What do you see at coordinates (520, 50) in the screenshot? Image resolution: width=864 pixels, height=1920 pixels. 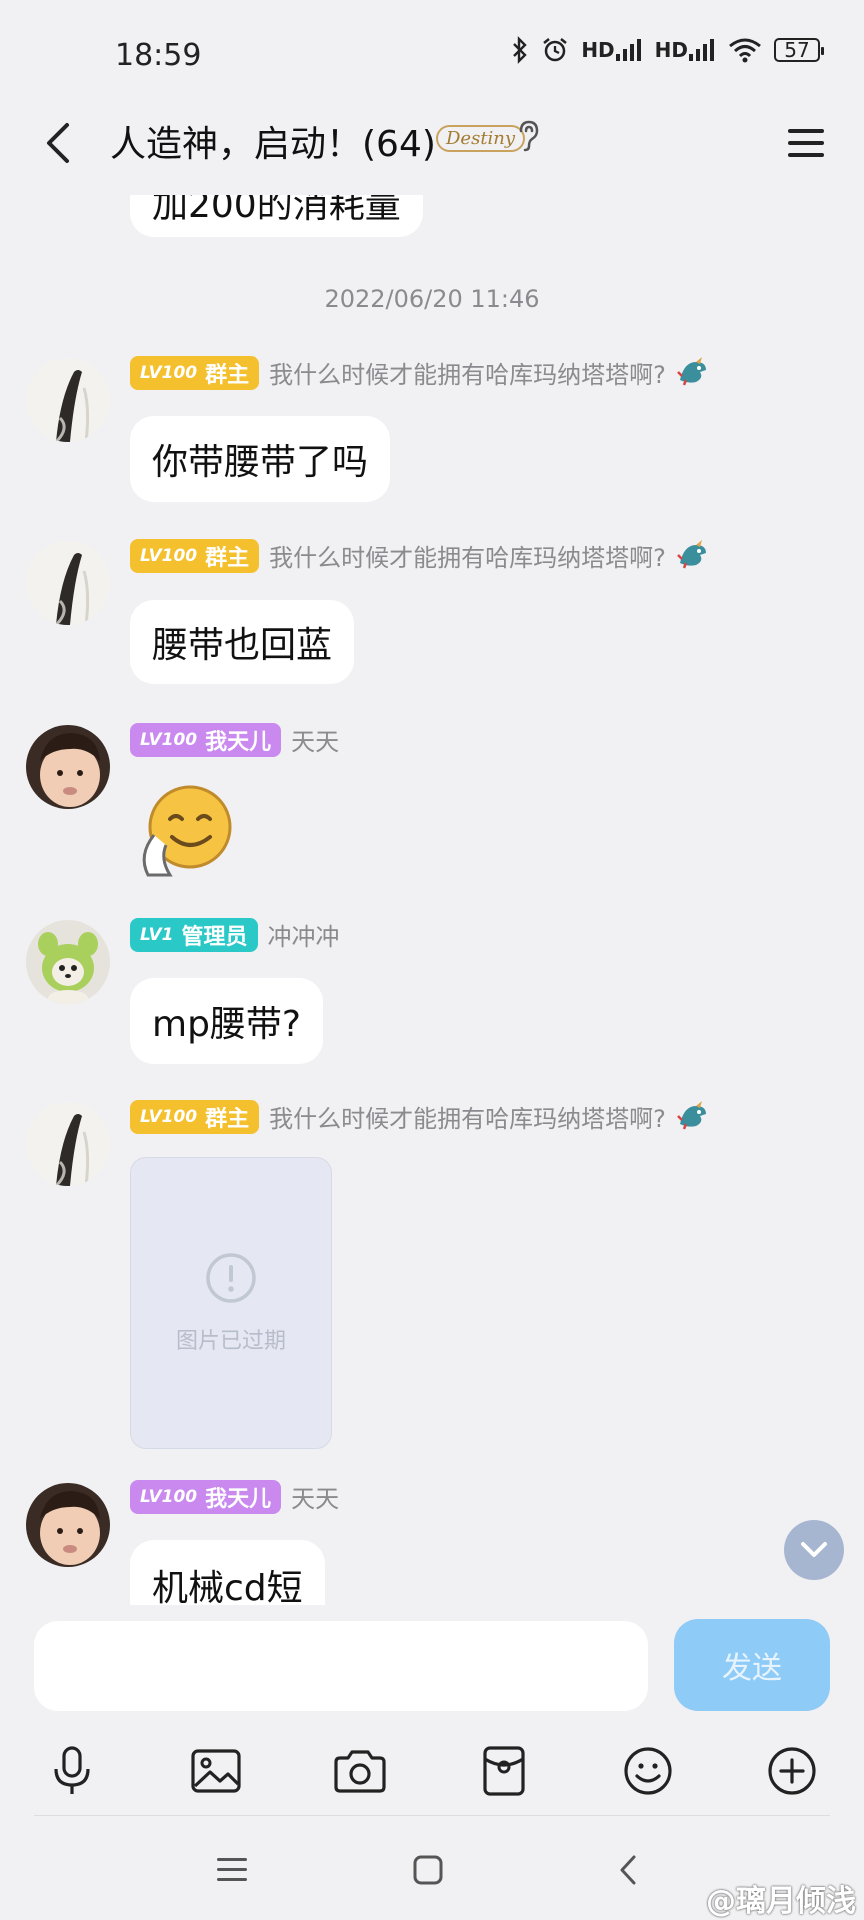 I see `bluetooth-icon` at bounding box center [520, 50].